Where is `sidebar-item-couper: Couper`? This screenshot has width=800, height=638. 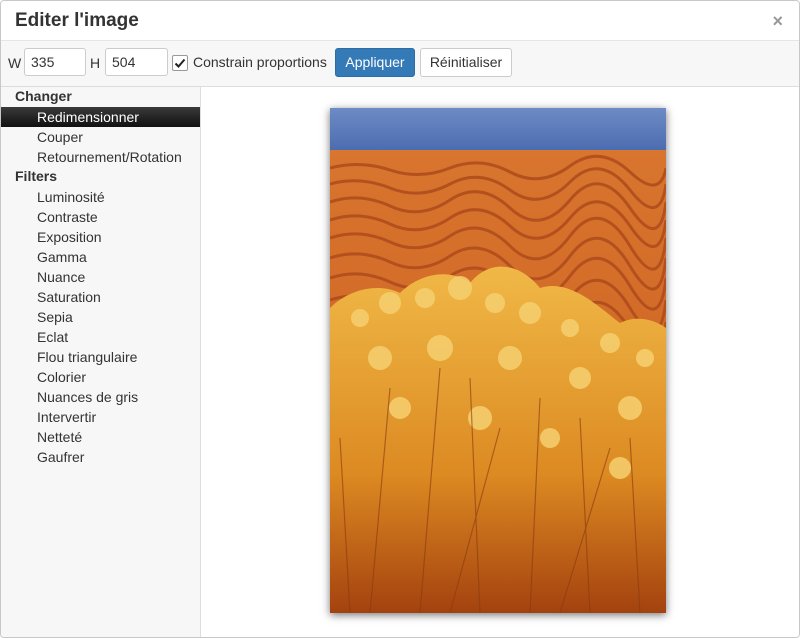
sidebar-item-couper: Couper is located at coordinates (100, 137).